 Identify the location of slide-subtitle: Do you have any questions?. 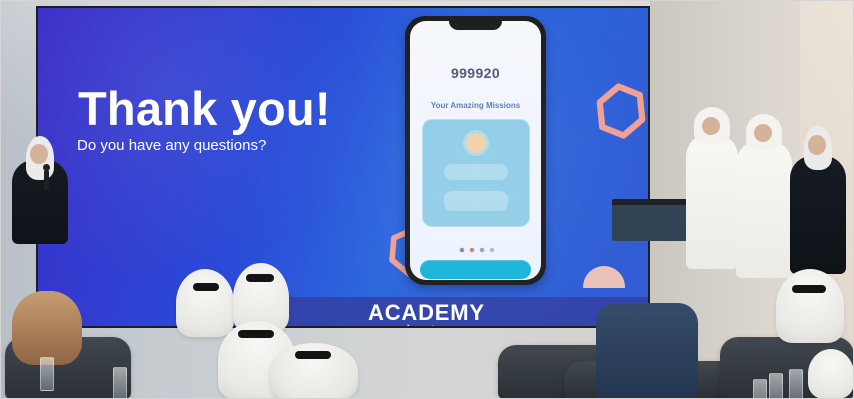
(172, 145).